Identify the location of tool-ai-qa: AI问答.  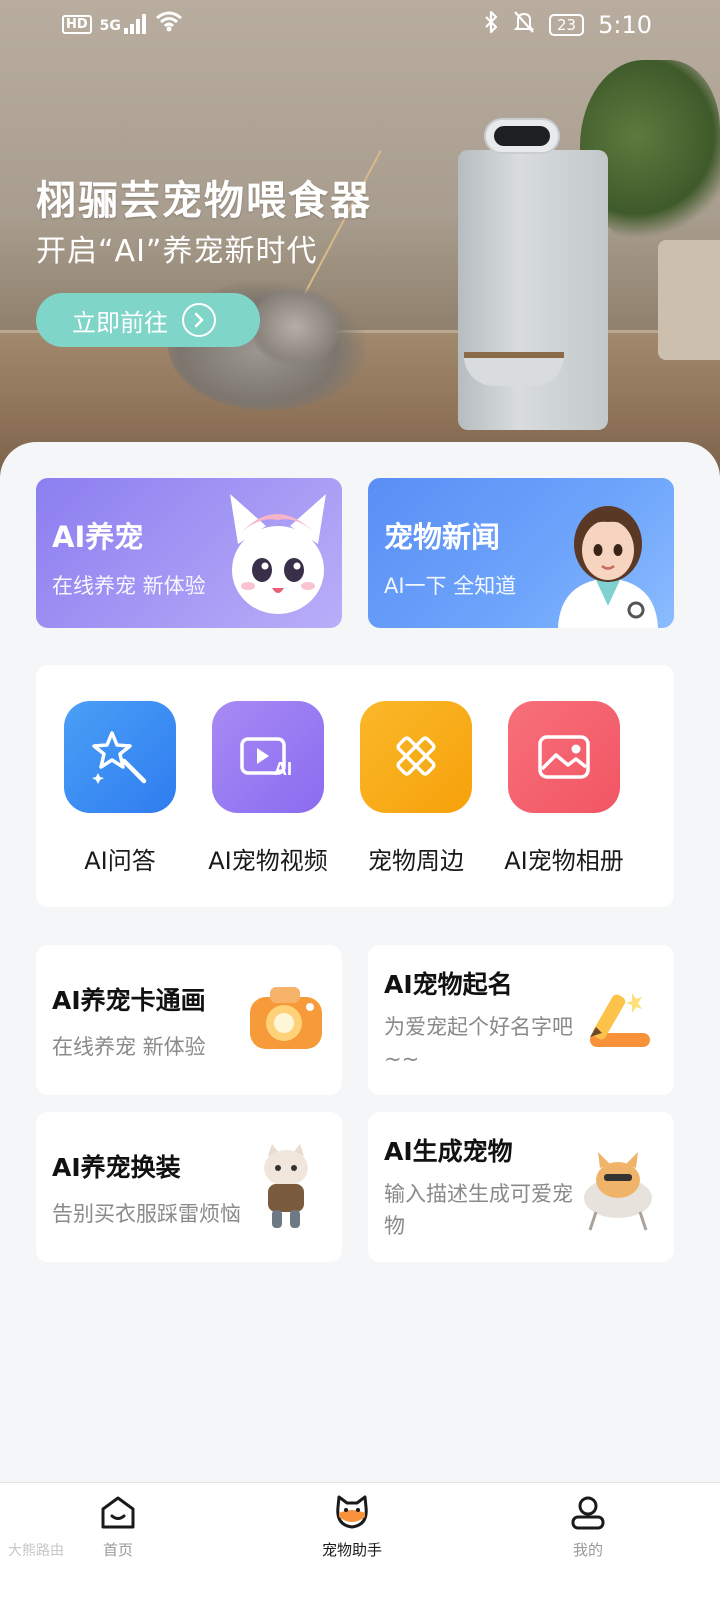
(120, 788).